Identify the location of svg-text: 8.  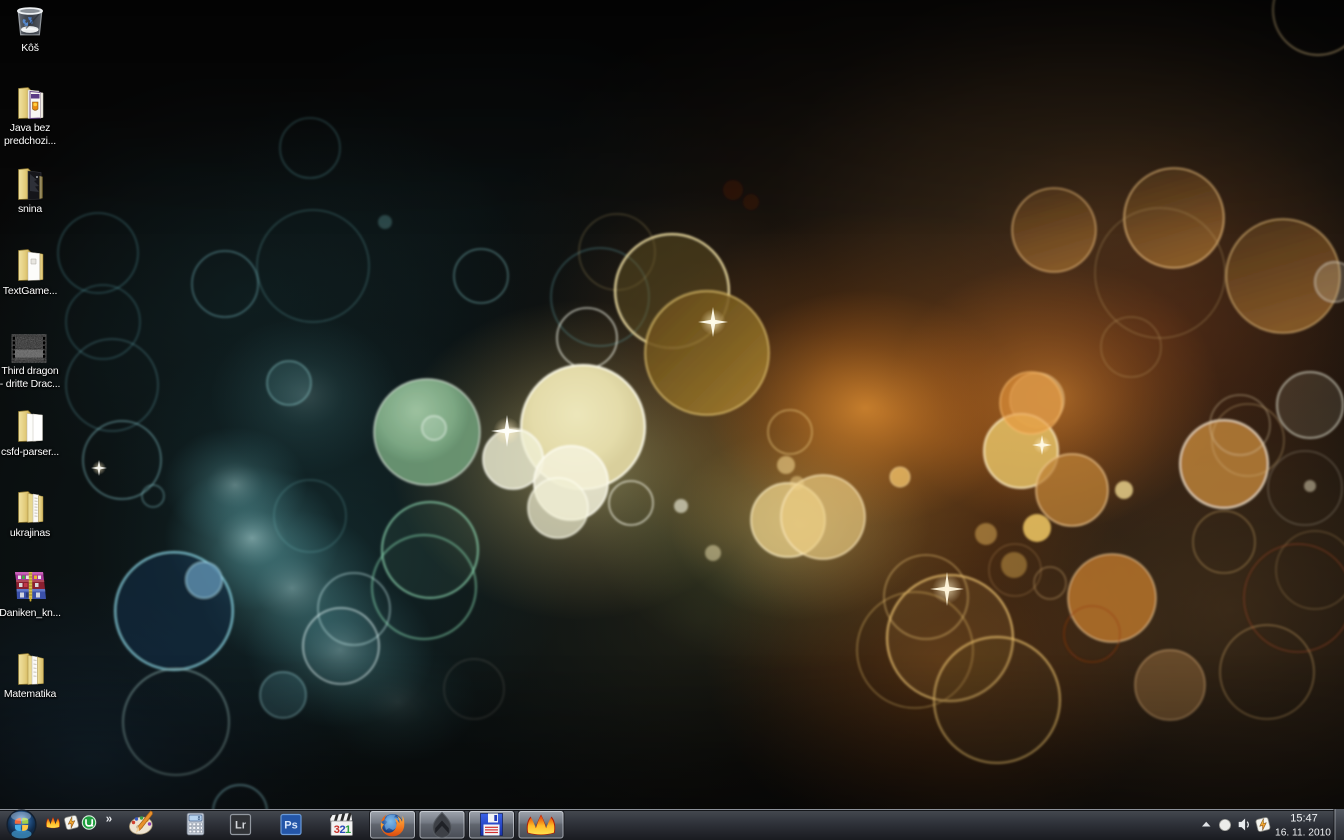
(199, 819).